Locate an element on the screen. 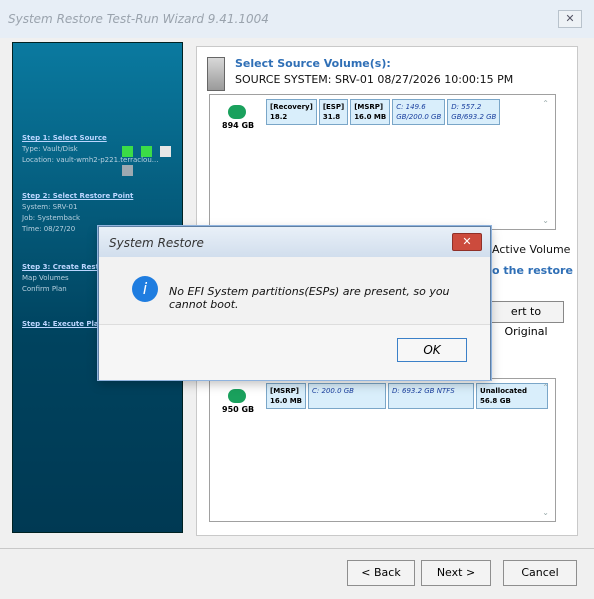 The width and height of the screenshot is (594, 599). step-4-title: Step 4: Execute Plan is located at coordinates (63, 324).